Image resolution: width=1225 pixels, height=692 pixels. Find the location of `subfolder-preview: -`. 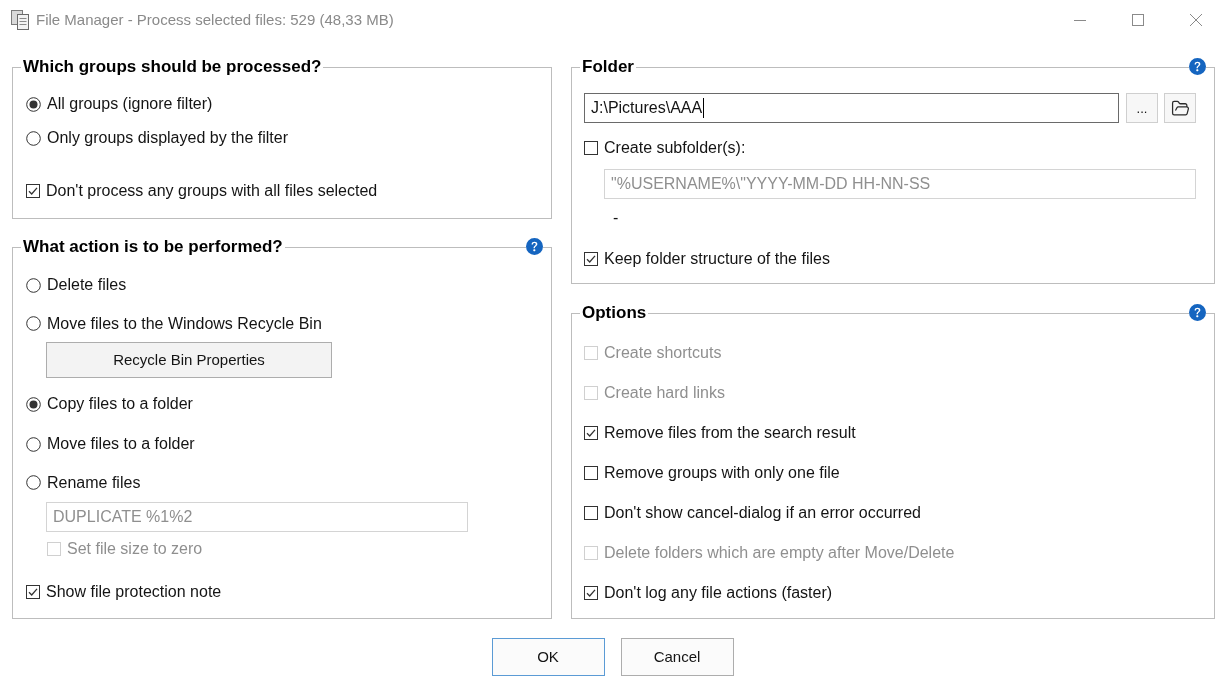

subfolder-preview: - is located at coordinates (616, 218).